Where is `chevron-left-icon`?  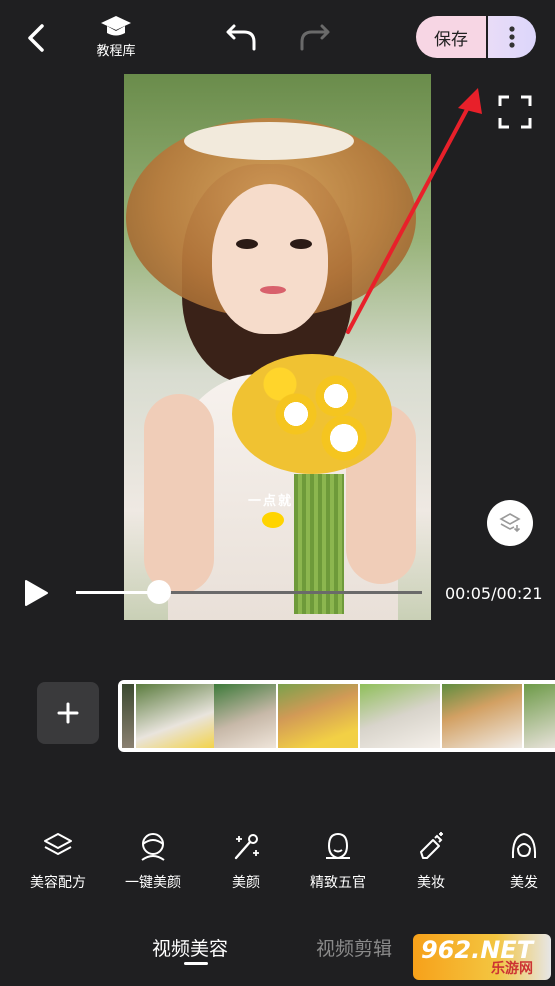 chevron-left-icon is located at coordinates (36, 38).